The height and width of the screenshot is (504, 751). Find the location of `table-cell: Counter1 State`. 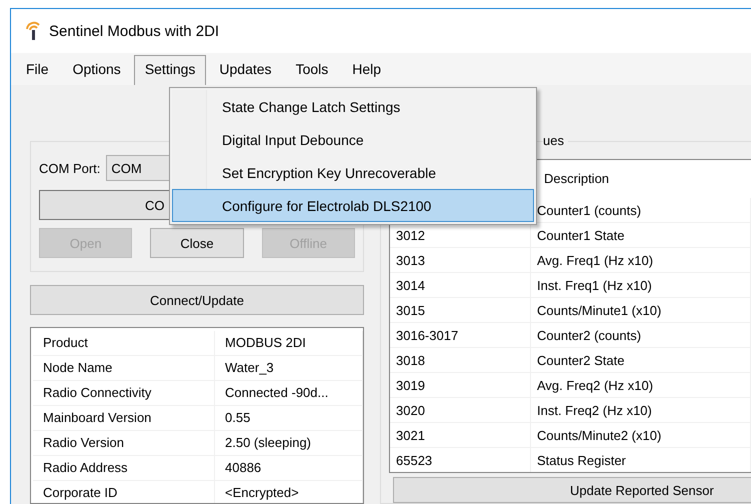

table-cell: Counter1 State is located at coordinates (641, 235).